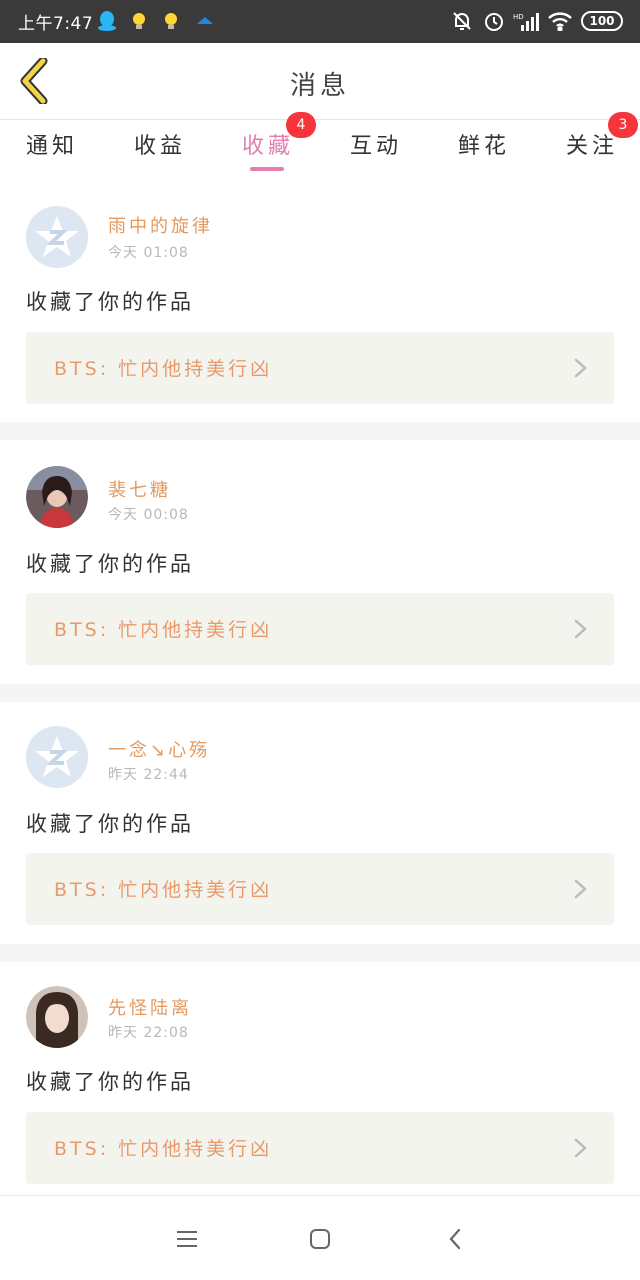 This screenshot has height=1280, width=640. What do you see at coordinates (591, 146) in the screenshot?
I see `tab-label: 关注` at bounding box center [591, 146].